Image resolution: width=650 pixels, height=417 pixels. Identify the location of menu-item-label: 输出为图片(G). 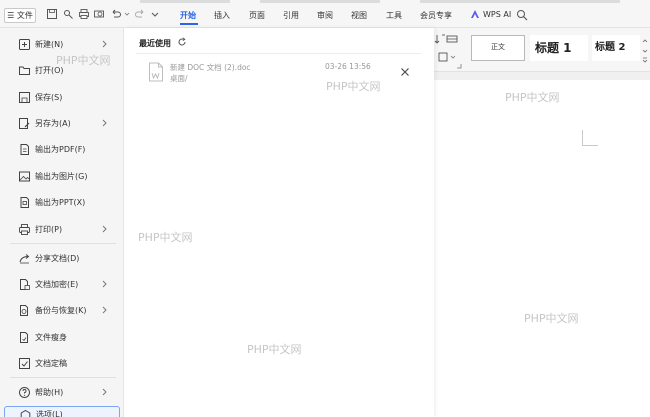
(61, 176).